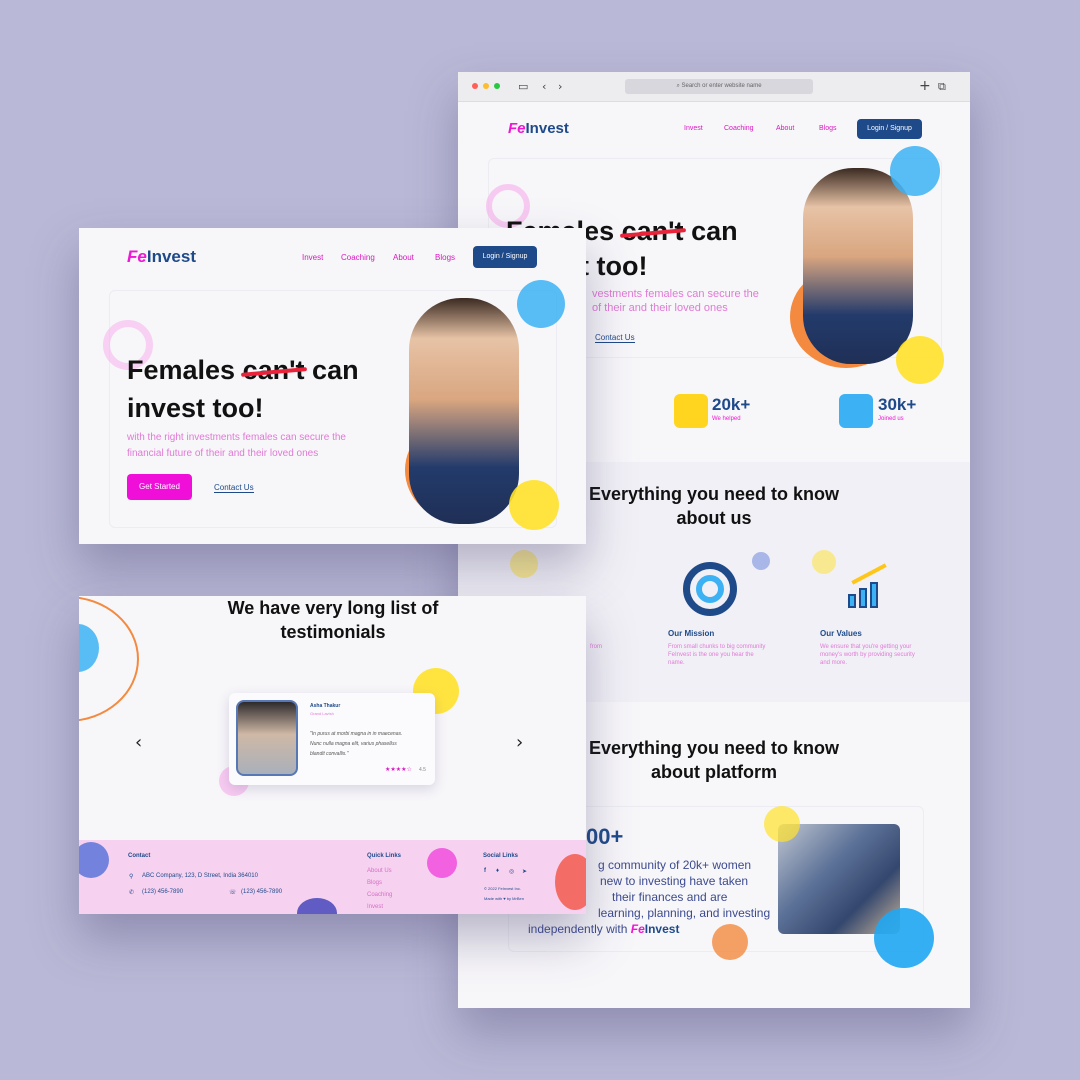 The height and width of the screenshot is (1080, 1080). I want to click on platform-logo-fe: Fe, so click(637, 929).